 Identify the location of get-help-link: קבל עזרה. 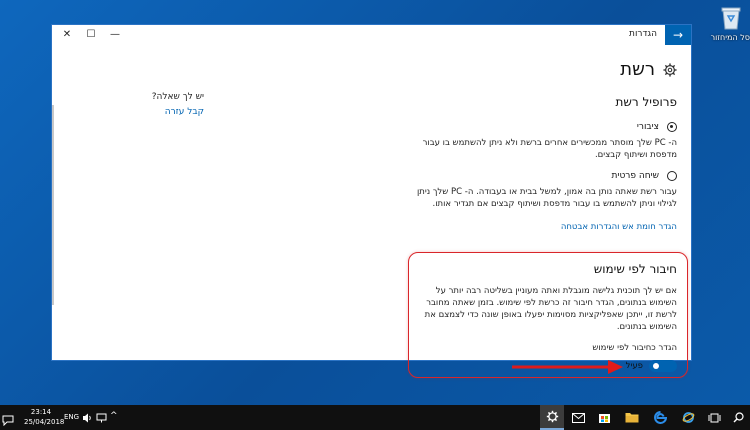
(181, 112).